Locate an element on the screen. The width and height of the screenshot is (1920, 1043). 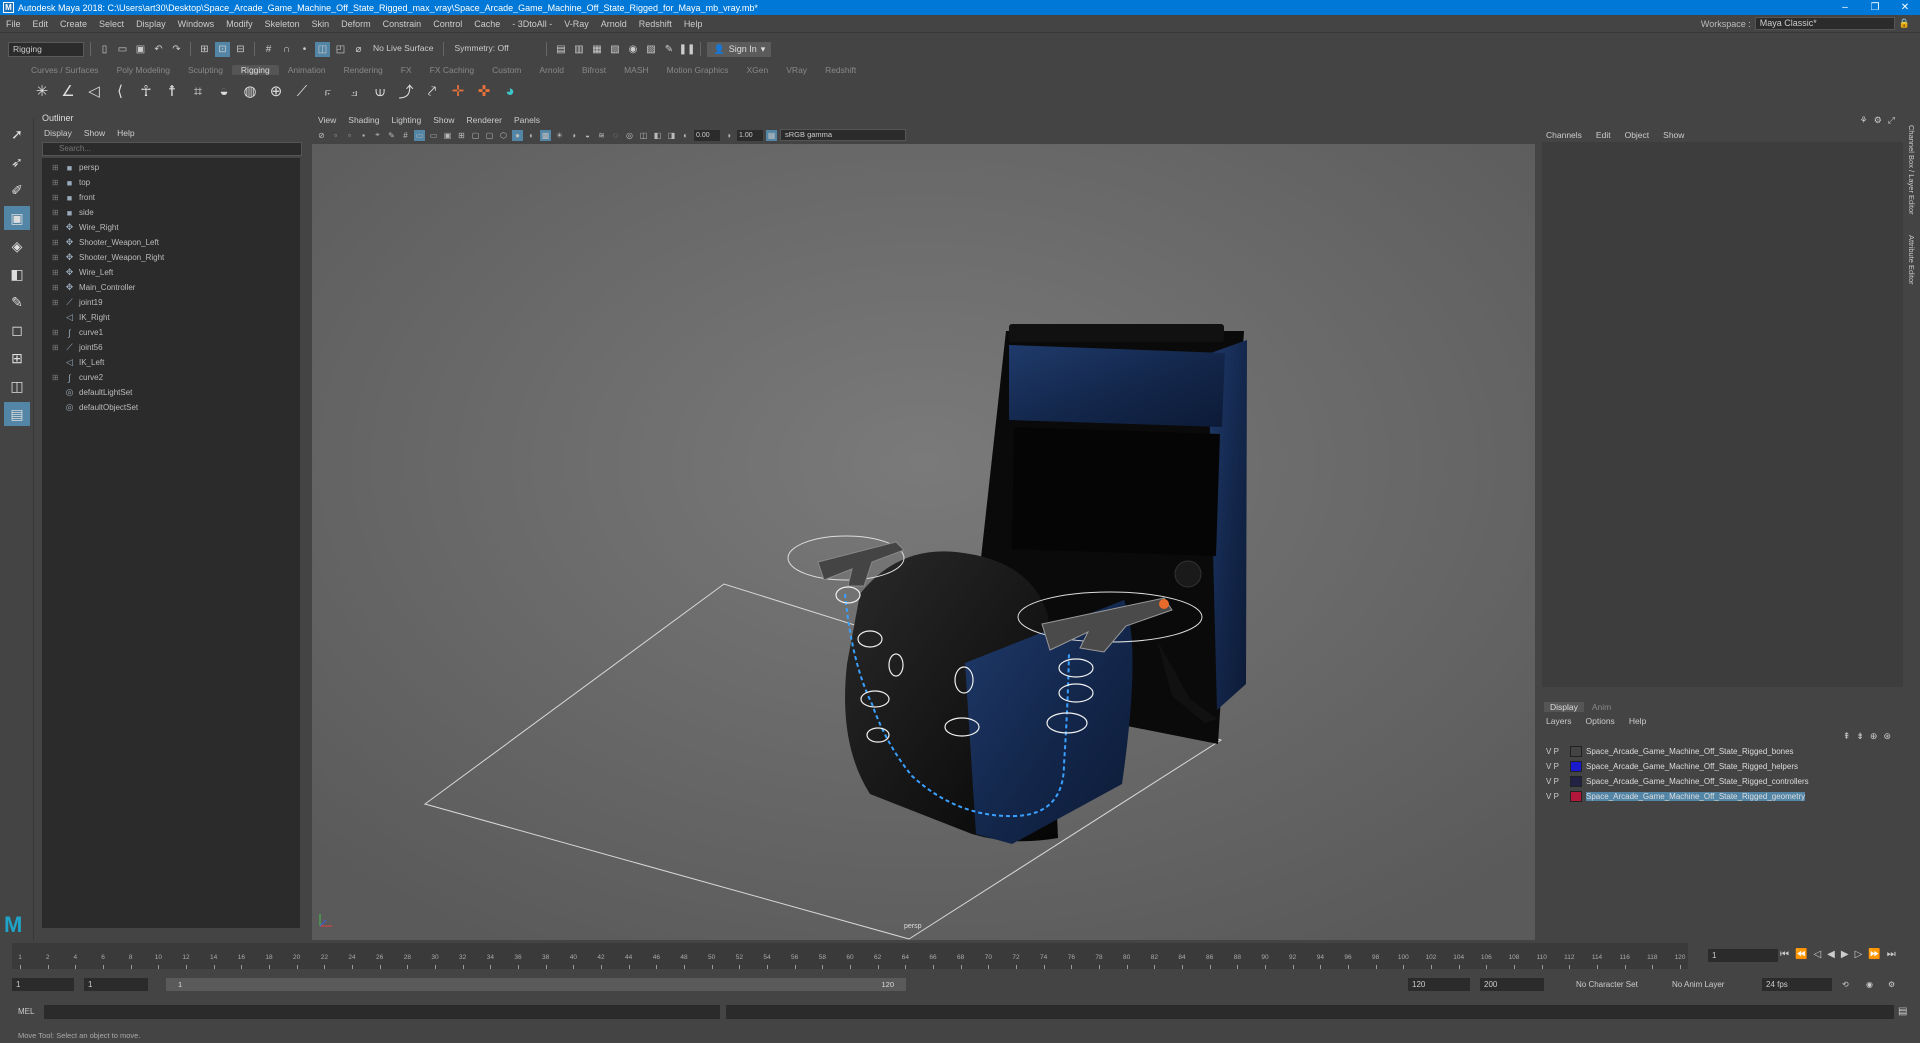
outliner-item: ⊞ ✥ Shooter_Weapon_Right is located at coordinates (171, 257).